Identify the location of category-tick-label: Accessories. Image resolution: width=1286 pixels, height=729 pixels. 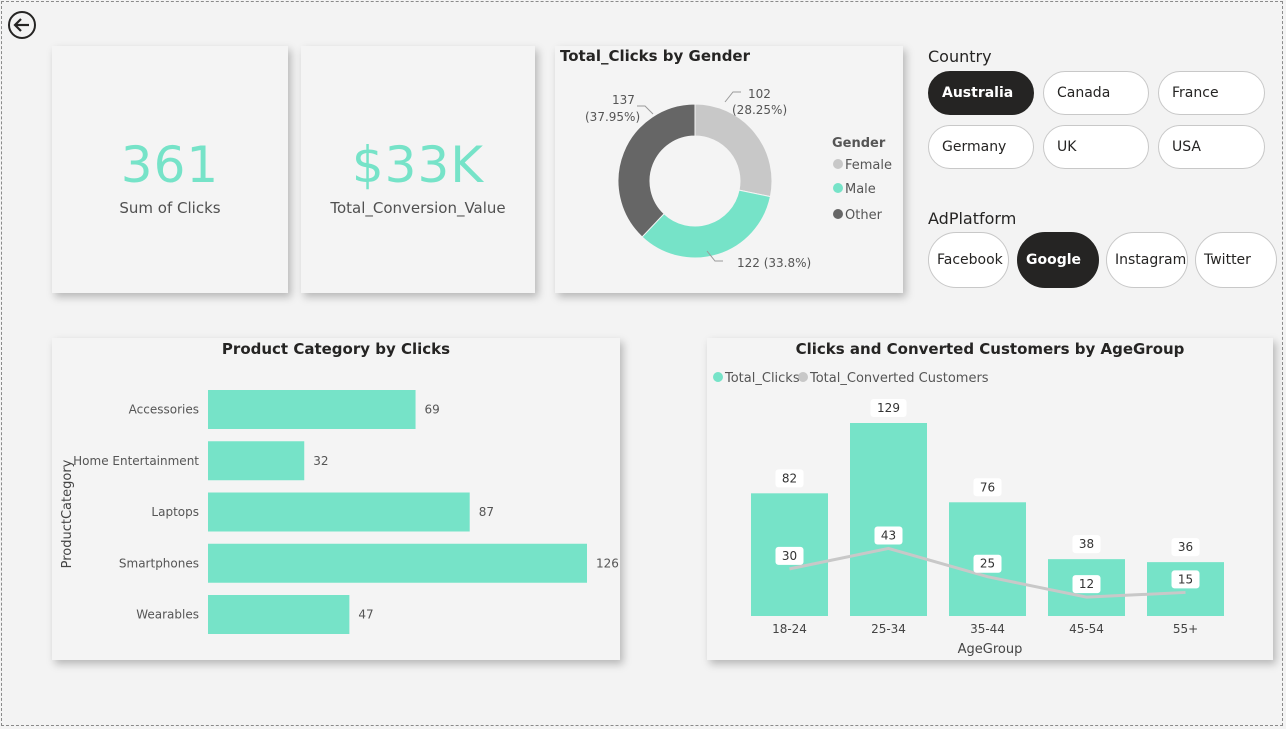
(164, 410).